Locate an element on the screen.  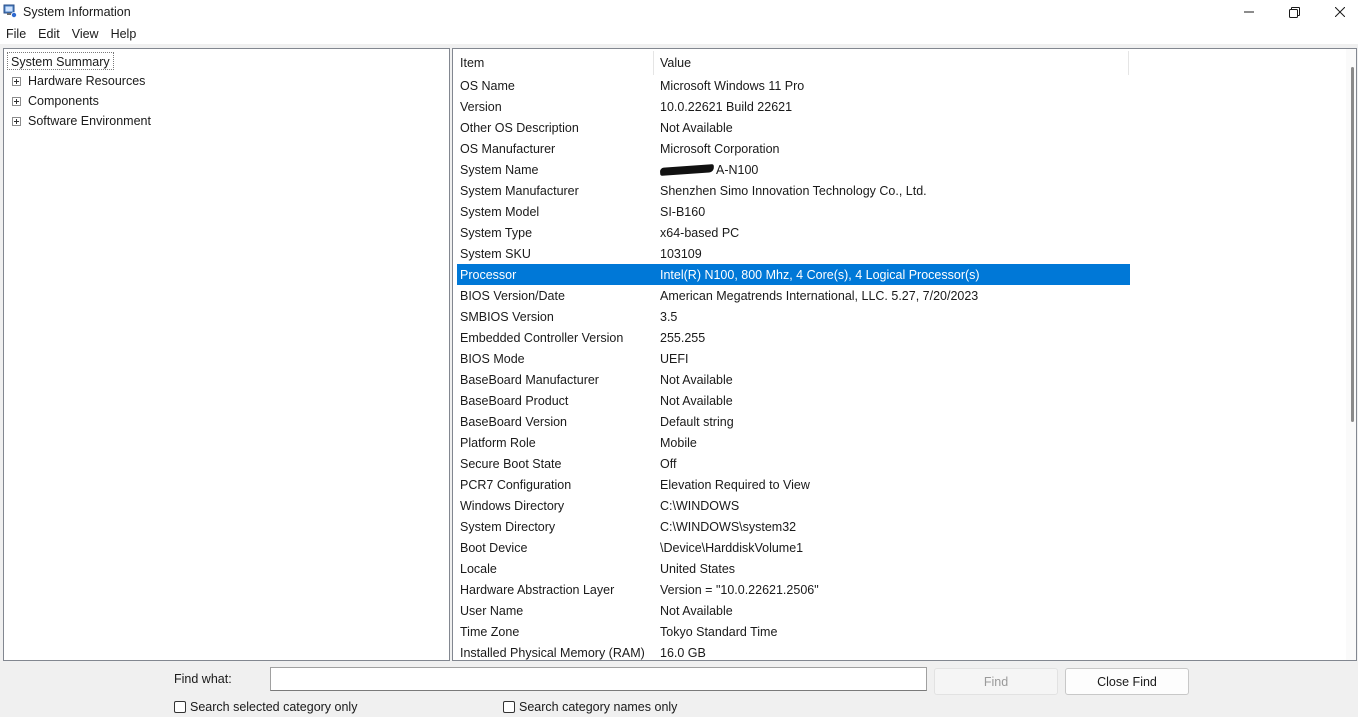
row-item: PCR7 Configuration is located at coordinates (516, 484).